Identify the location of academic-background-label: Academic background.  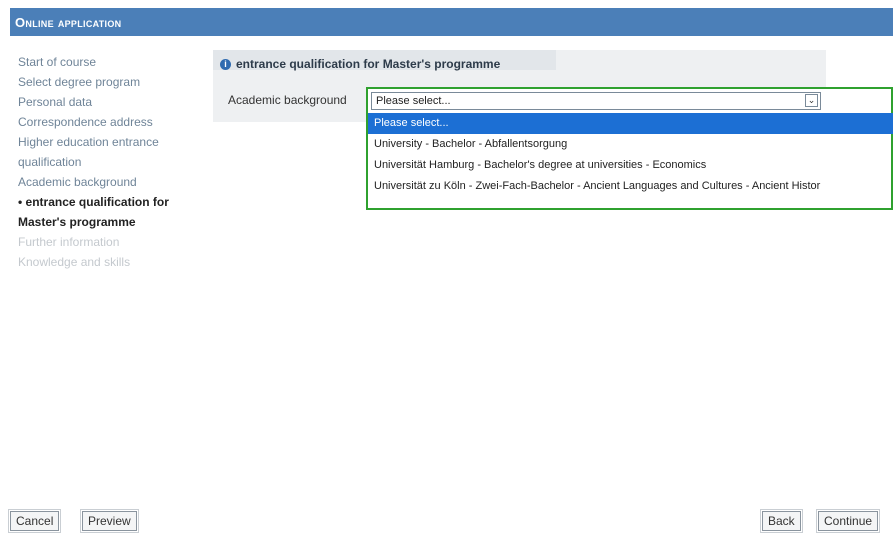
(287, 100).